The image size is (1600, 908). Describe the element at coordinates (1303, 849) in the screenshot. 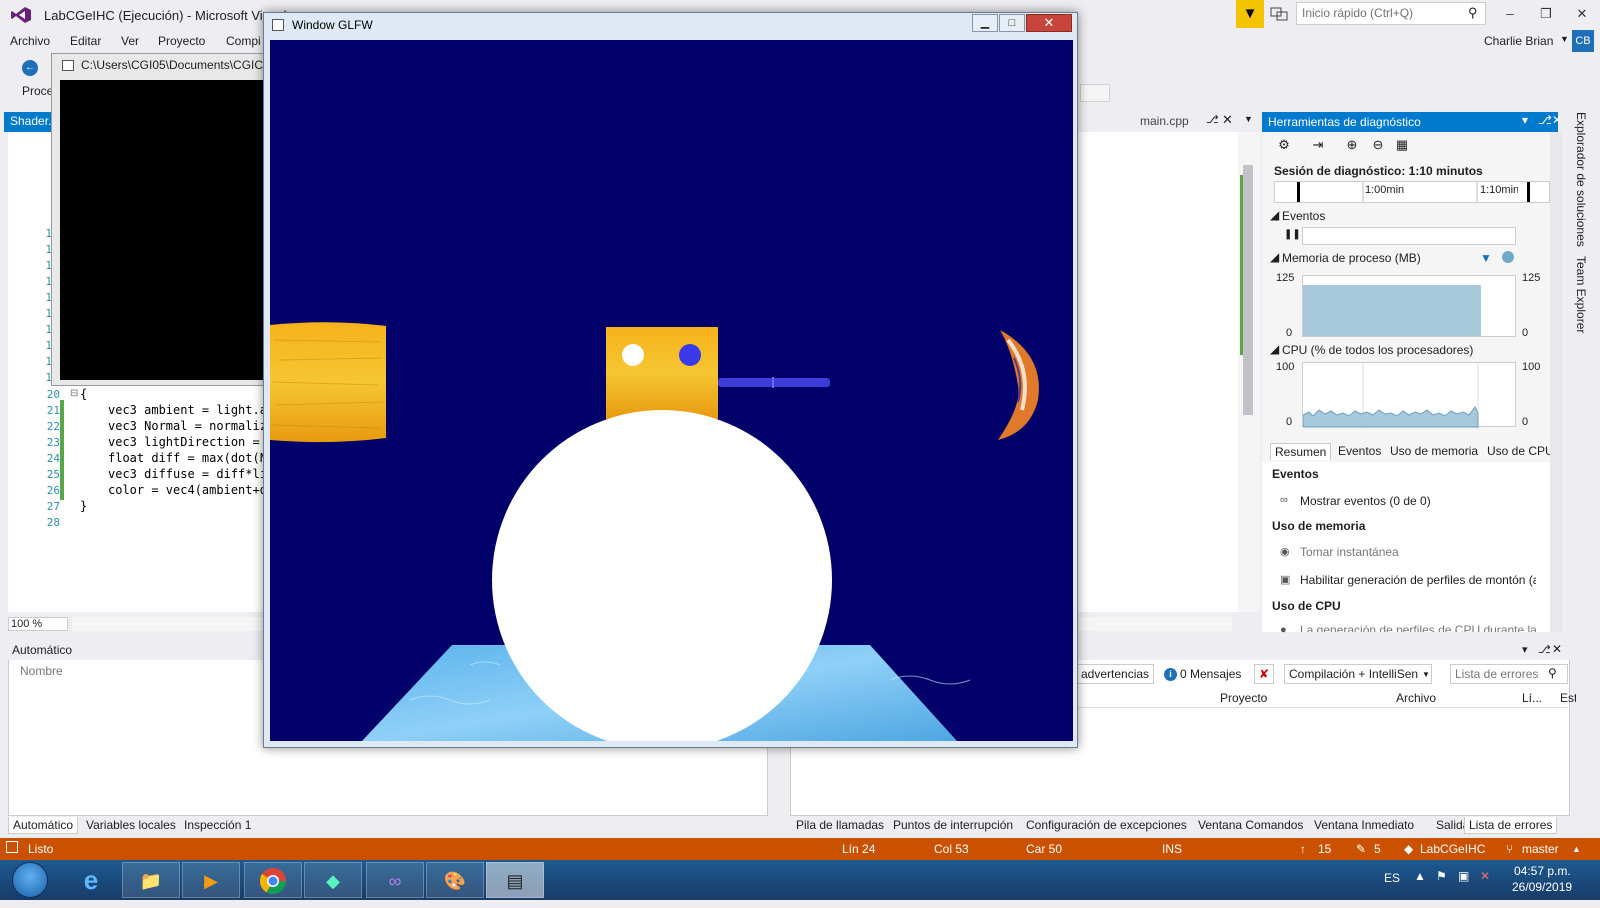

I see `up-arrow-icon: ↑` at that location.